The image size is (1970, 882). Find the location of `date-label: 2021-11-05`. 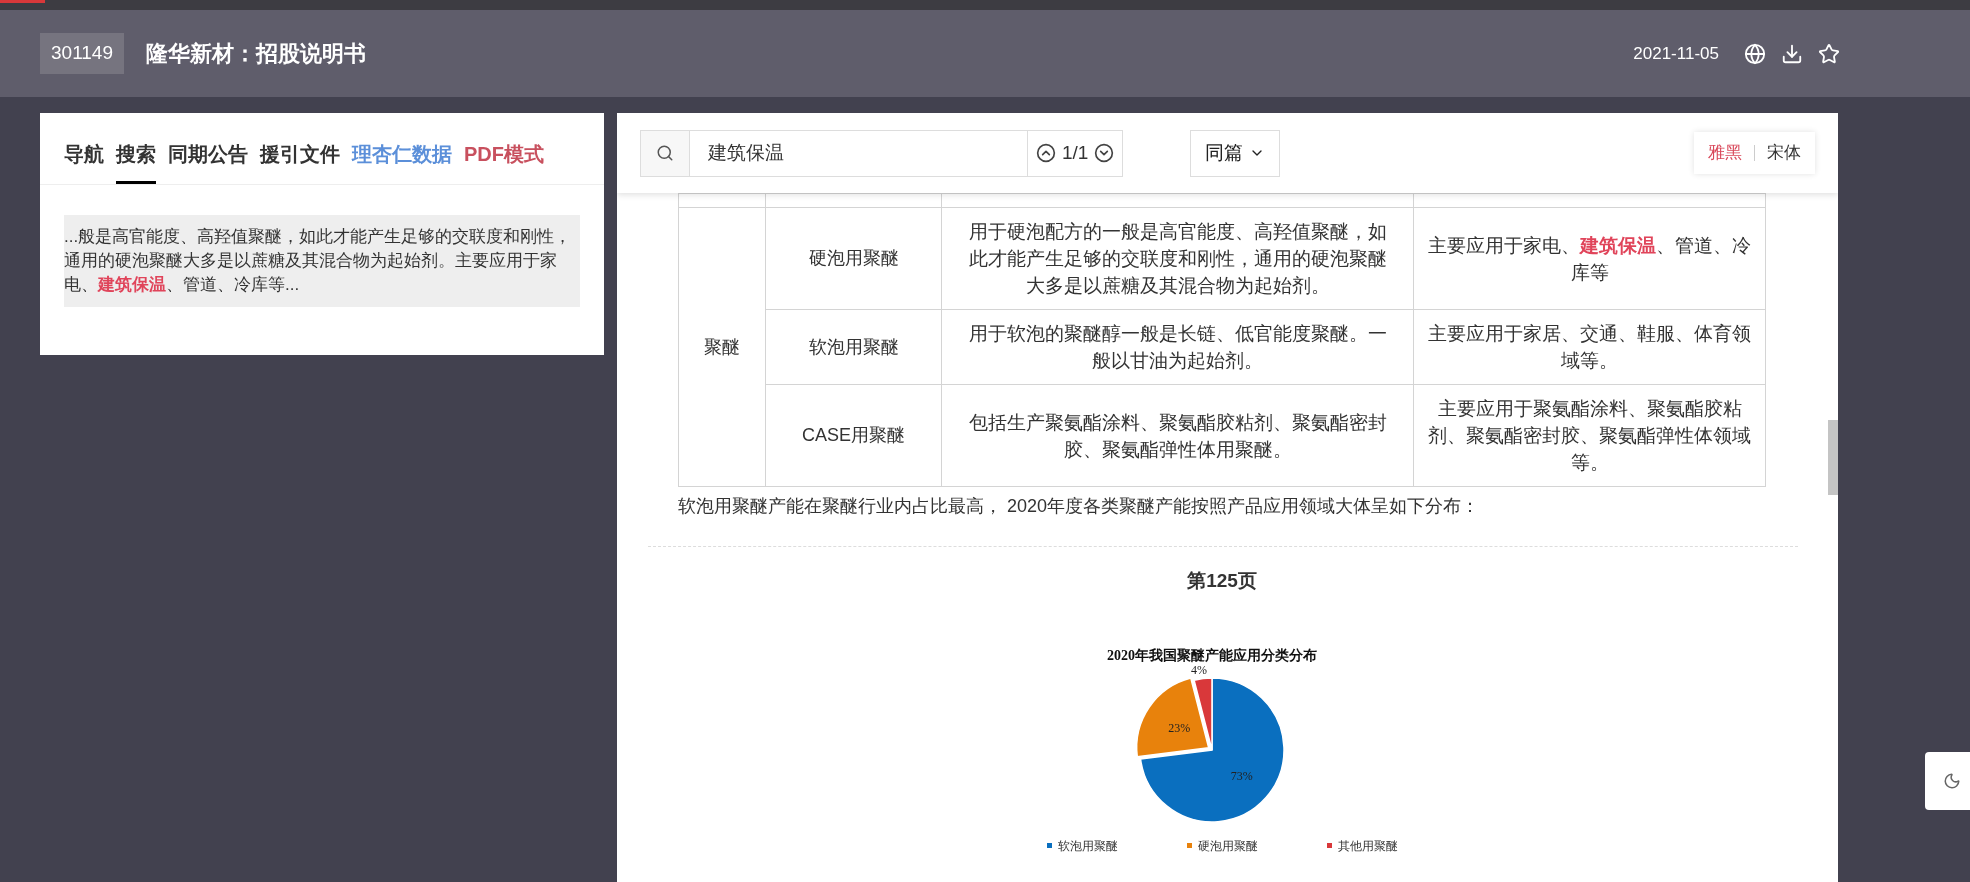

date-label: 2021-11-05 is located at coordinates (1676, 53).